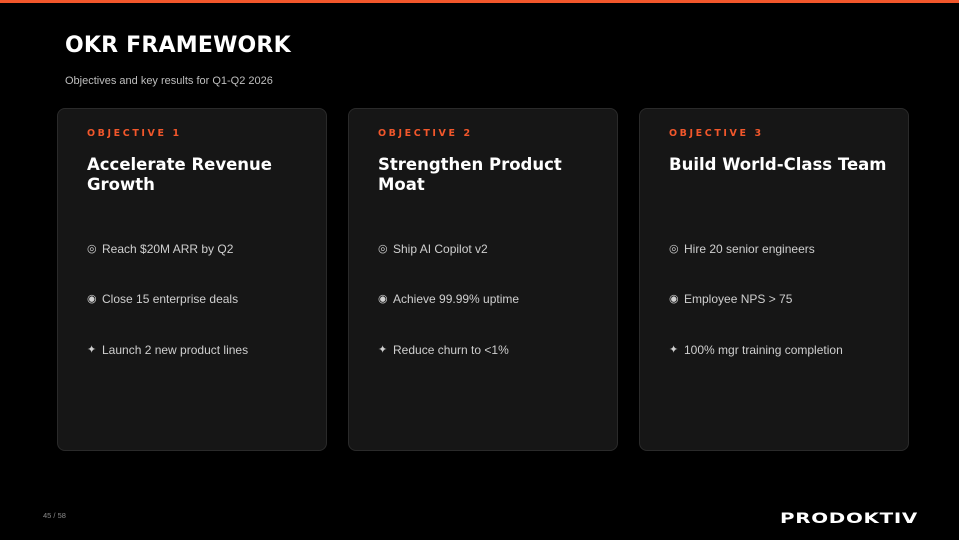 The image size is (959, 540). What do you see at coordinates (175, 350) in the screenshot?
I see `key-result-text: Launch 2 new product lines` at bounding box center [175, 350].